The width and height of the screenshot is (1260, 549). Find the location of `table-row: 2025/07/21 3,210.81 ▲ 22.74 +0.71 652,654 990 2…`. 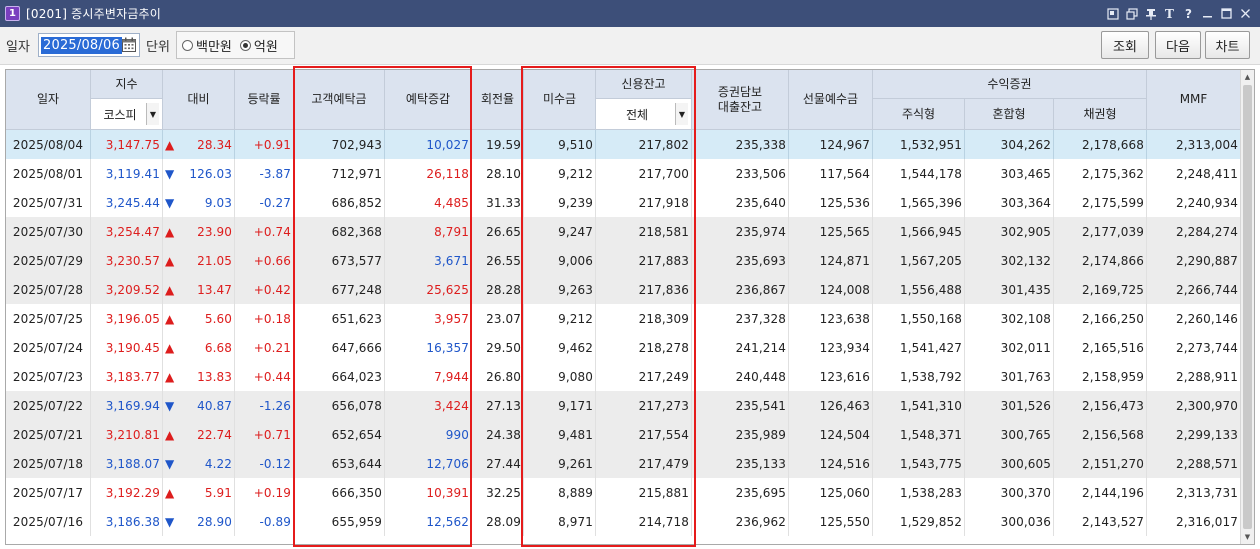

table-row: 2025/07/21 3,210.81 ▲ 22.74 +0.71 652,654 990 2… is located at coordinates (623, 434).